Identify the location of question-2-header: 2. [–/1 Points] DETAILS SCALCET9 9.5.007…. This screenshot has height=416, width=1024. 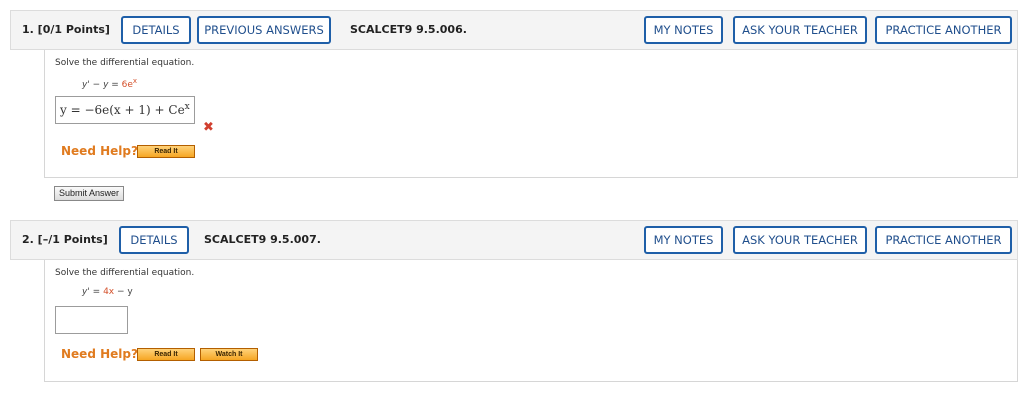
(514, 240).